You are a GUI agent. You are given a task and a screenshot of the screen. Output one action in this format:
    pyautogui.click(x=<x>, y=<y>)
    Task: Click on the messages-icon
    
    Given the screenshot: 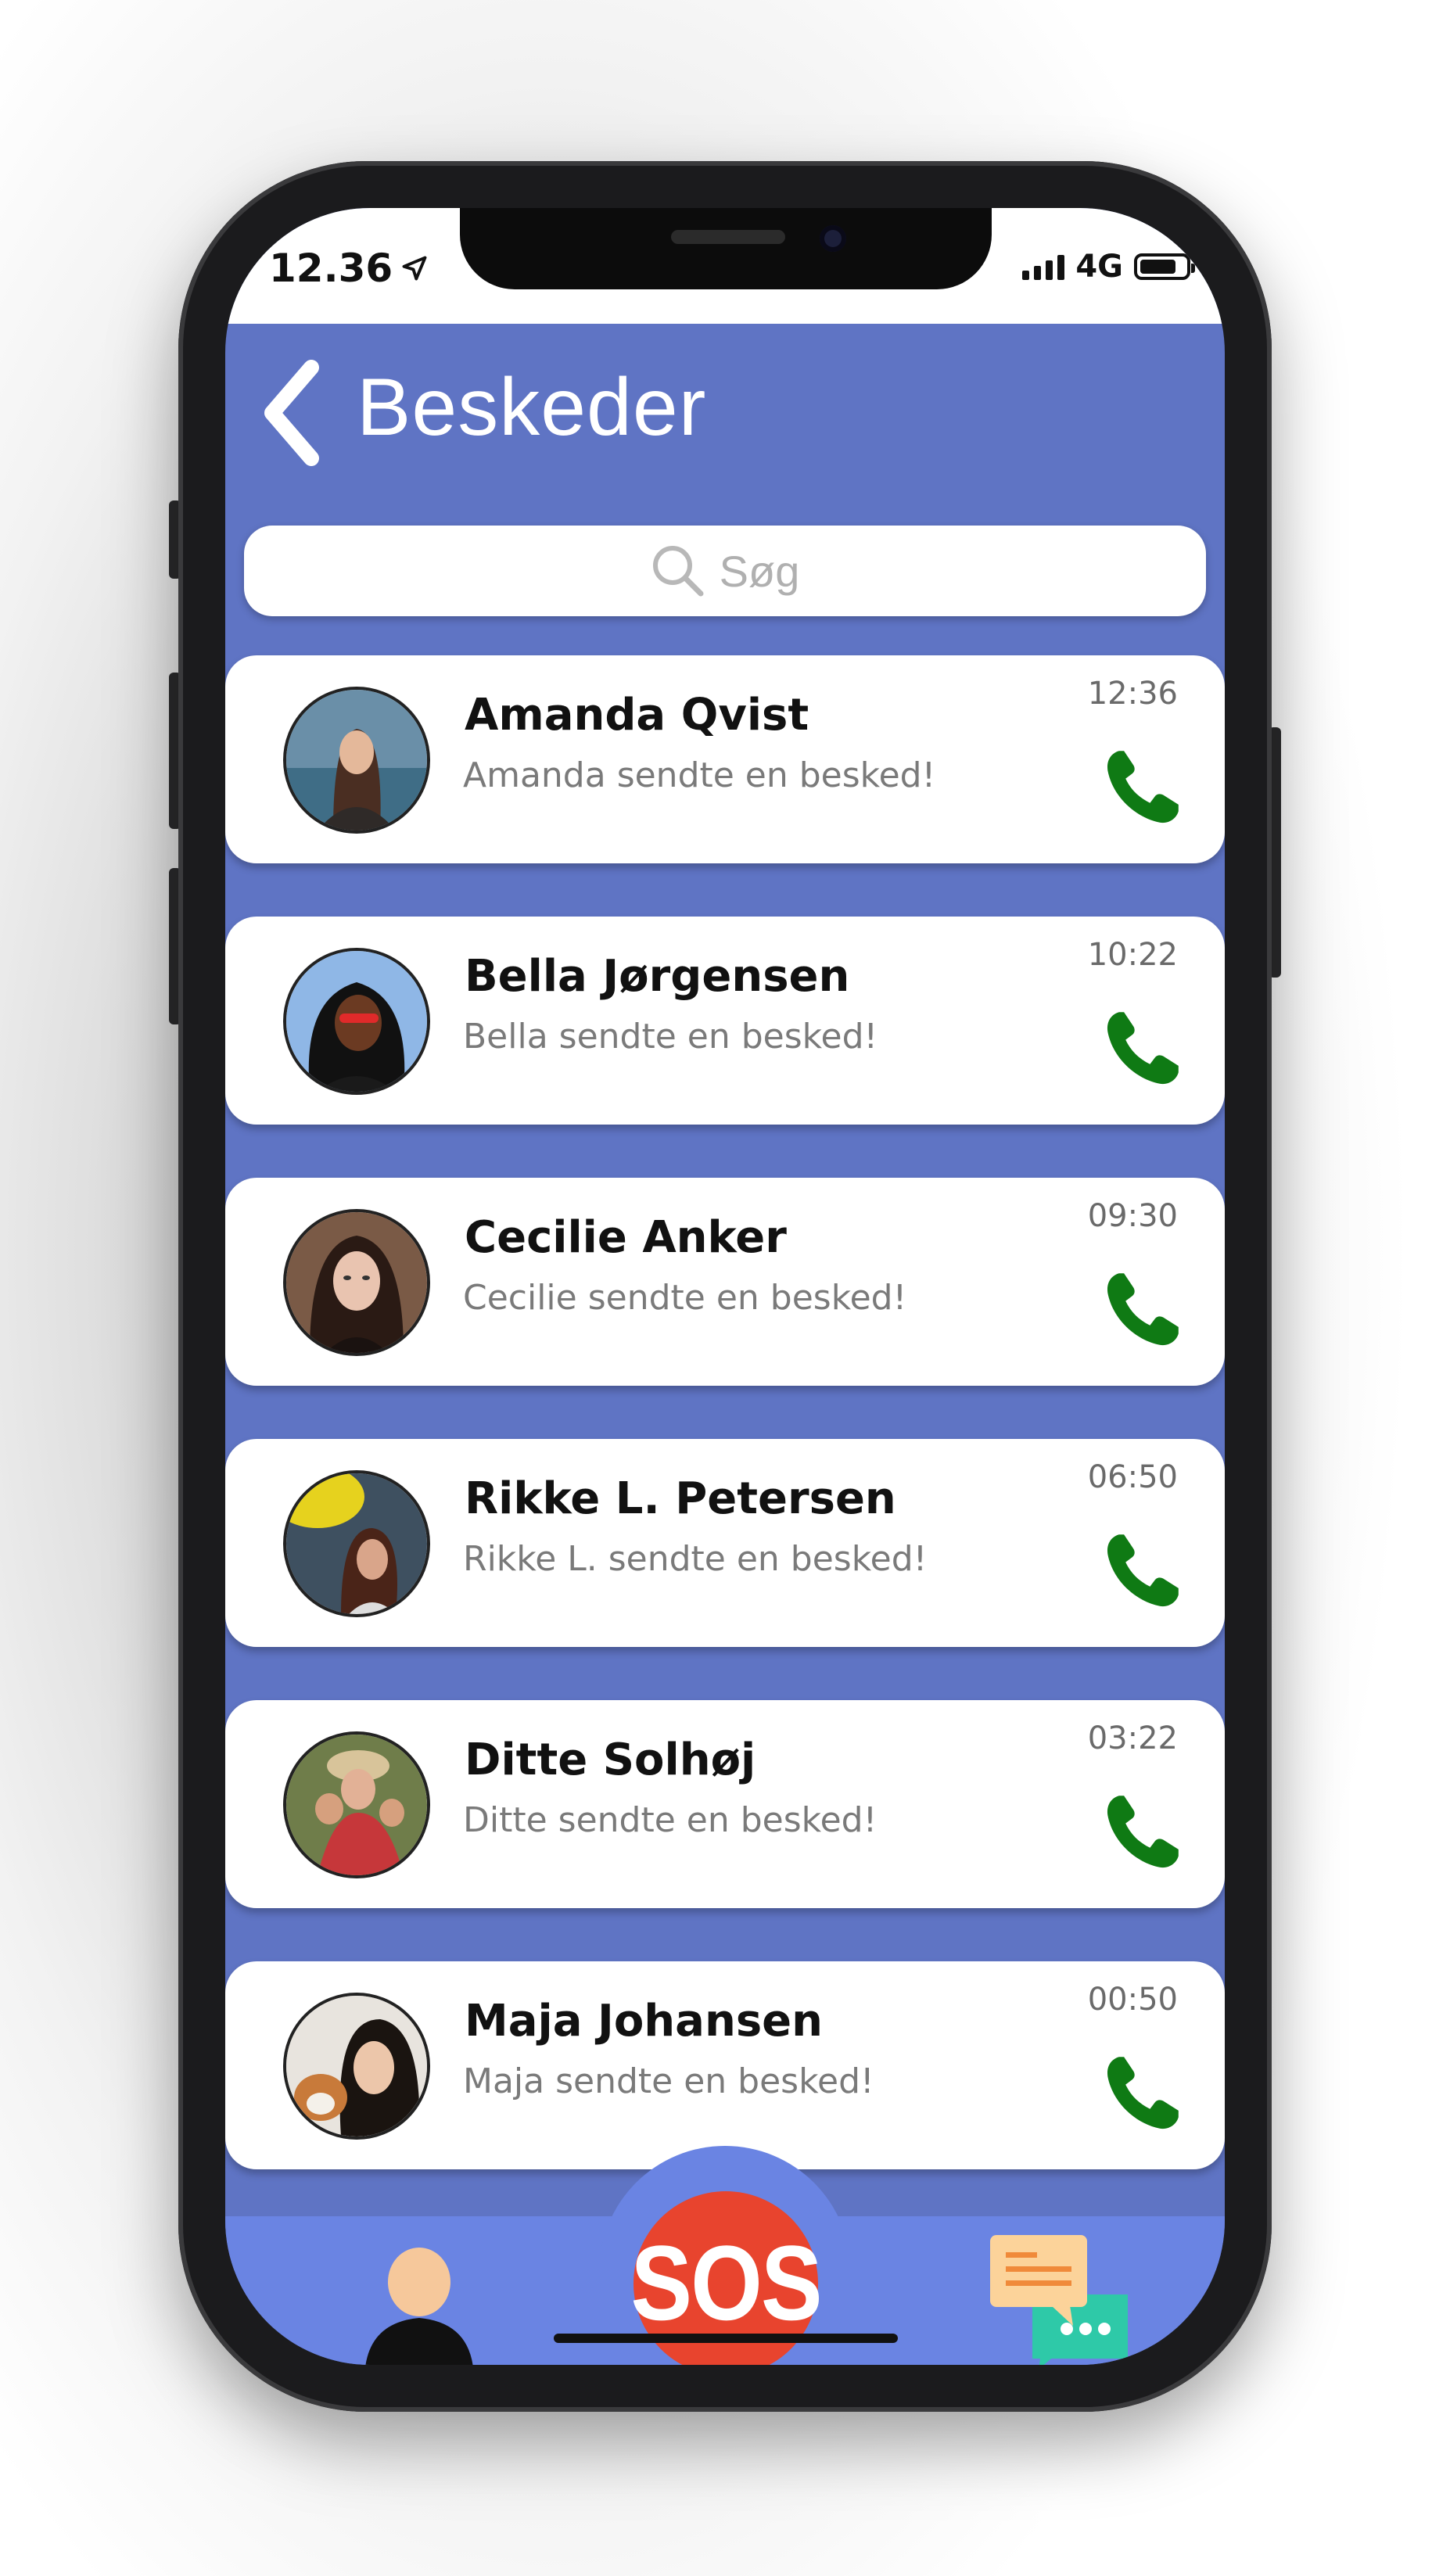 What is the action you would take?
    pyautogui.click(x=1063, y=2298)
    